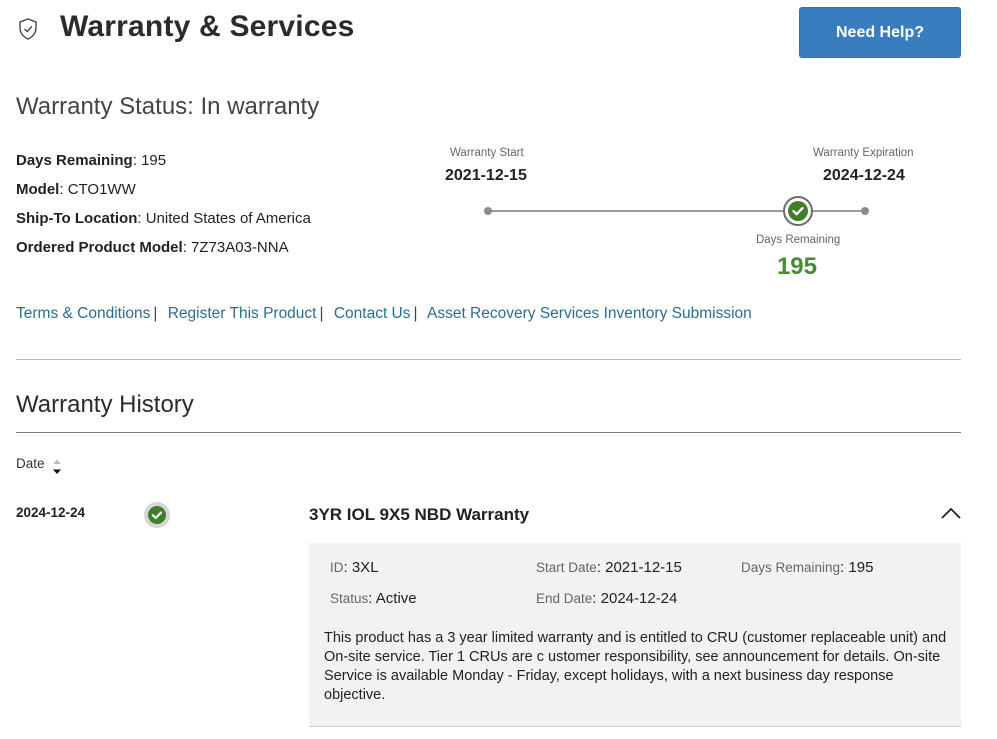 The image size is (997, 739). I want to click on history-row-date: 2024-12-24, so click(51, 512).